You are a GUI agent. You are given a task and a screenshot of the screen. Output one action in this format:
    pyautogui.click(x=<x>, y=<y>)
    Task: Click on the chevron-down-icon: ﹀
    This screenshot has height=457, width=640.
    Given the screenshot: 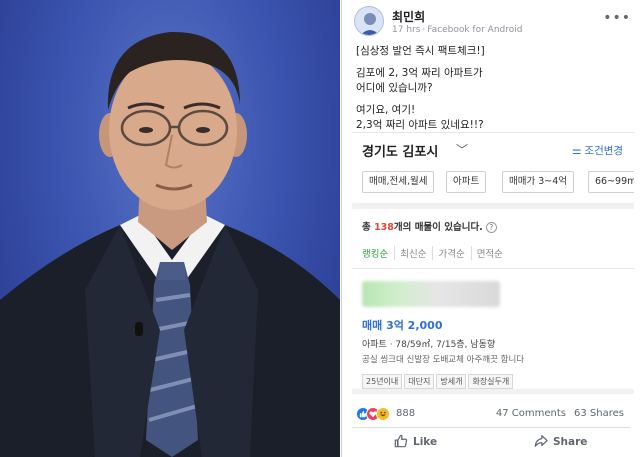 What is the action you would take?
    pyautogui.click(x=462, y=150)
    